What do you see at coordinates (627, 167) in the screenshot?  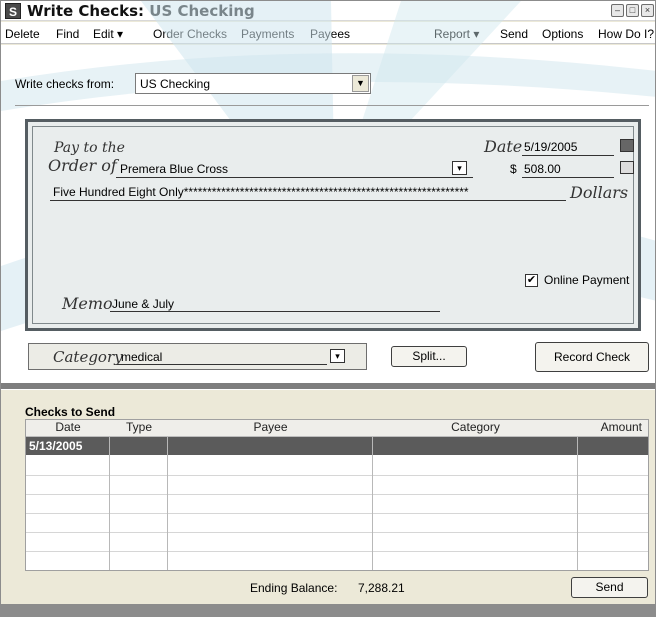 I see `calculator-icon` at bounding box center [627, 167].